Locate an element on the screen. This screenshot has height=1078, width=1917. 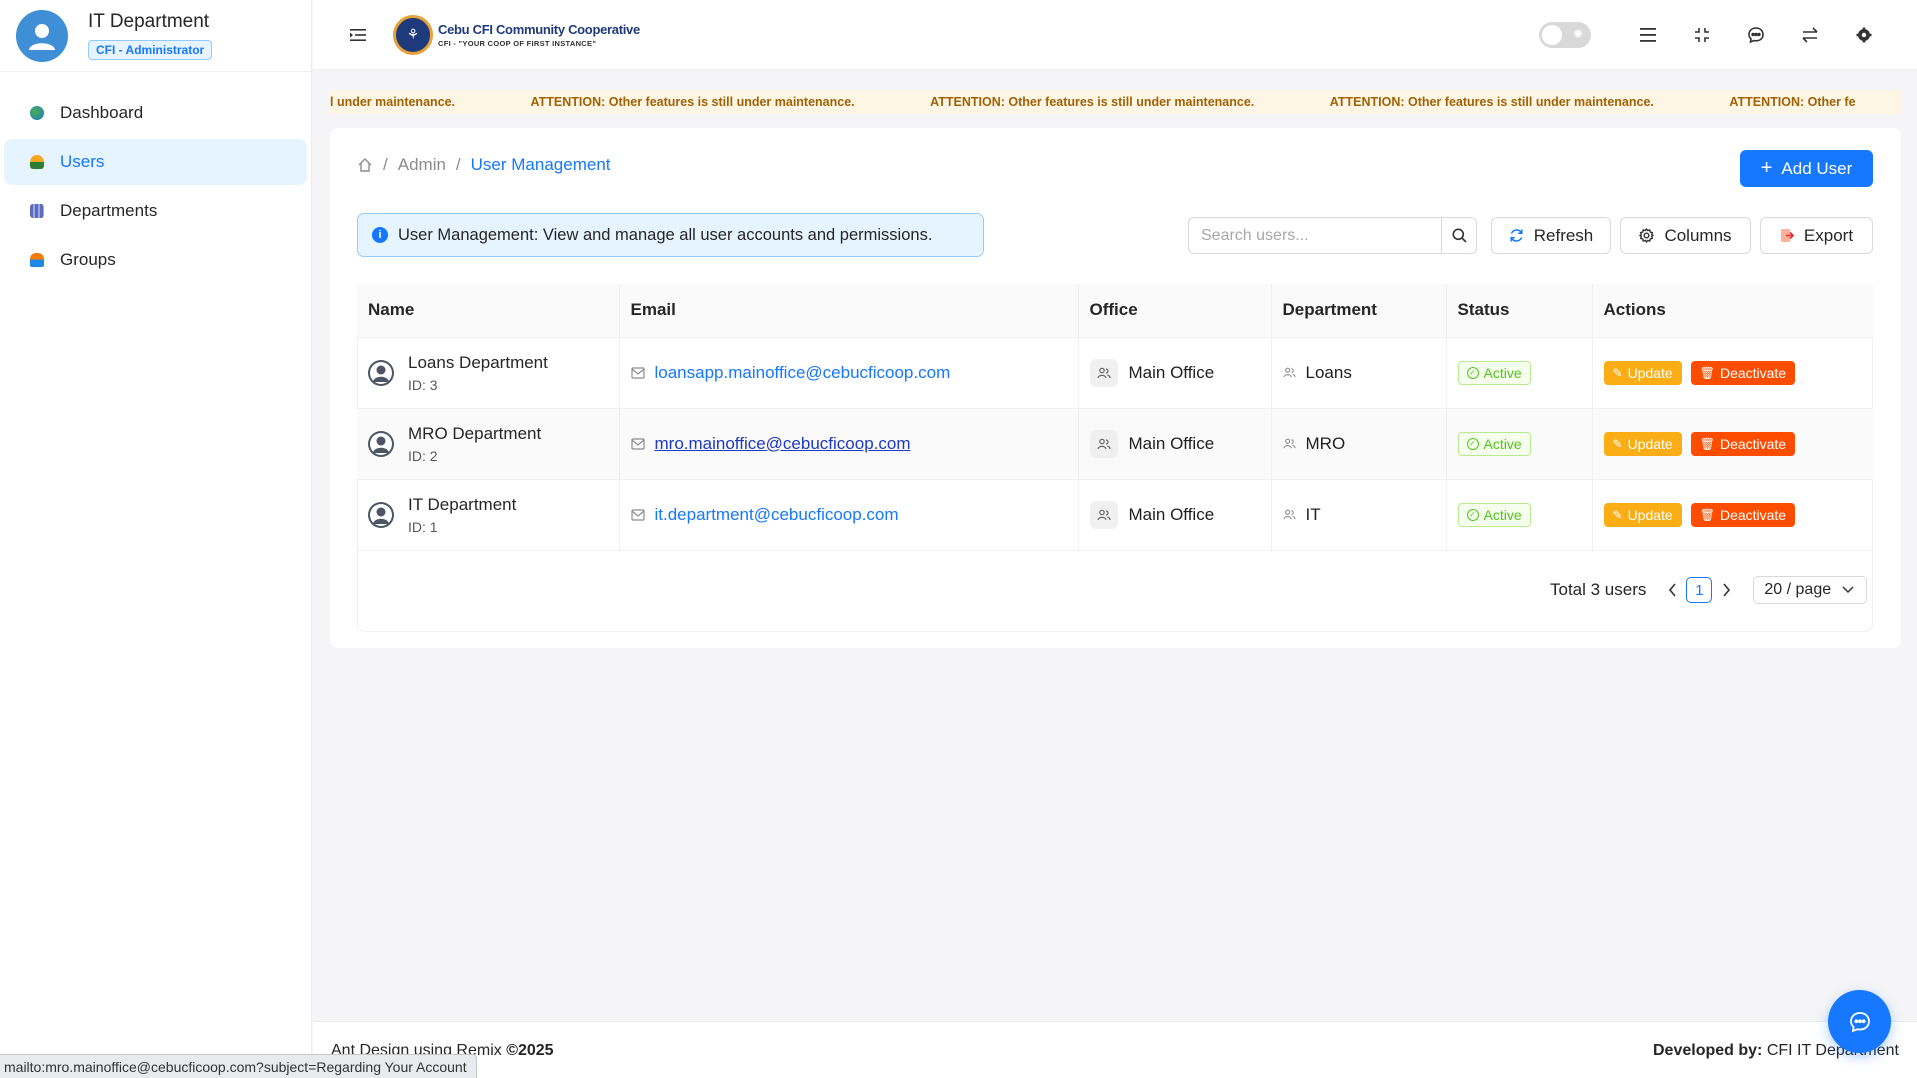
email-link: mro.mainoffice@cebucficoop.com is located at coordinates (783, 444).